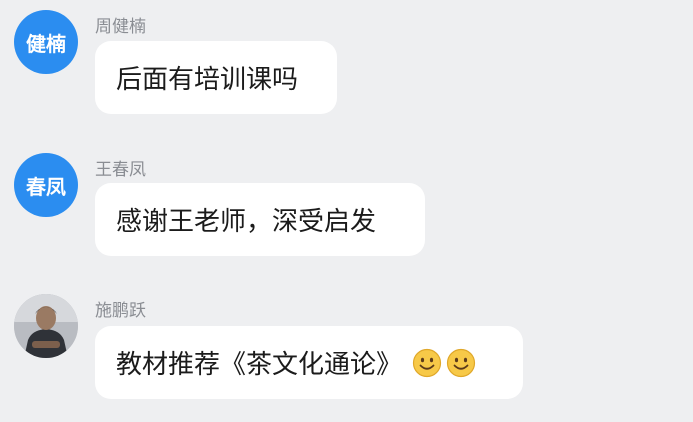  What do you see at coordinates (120, 170) in the screenshot?
I see `sender-name: 王春凤` at bounding box center [120, 170].